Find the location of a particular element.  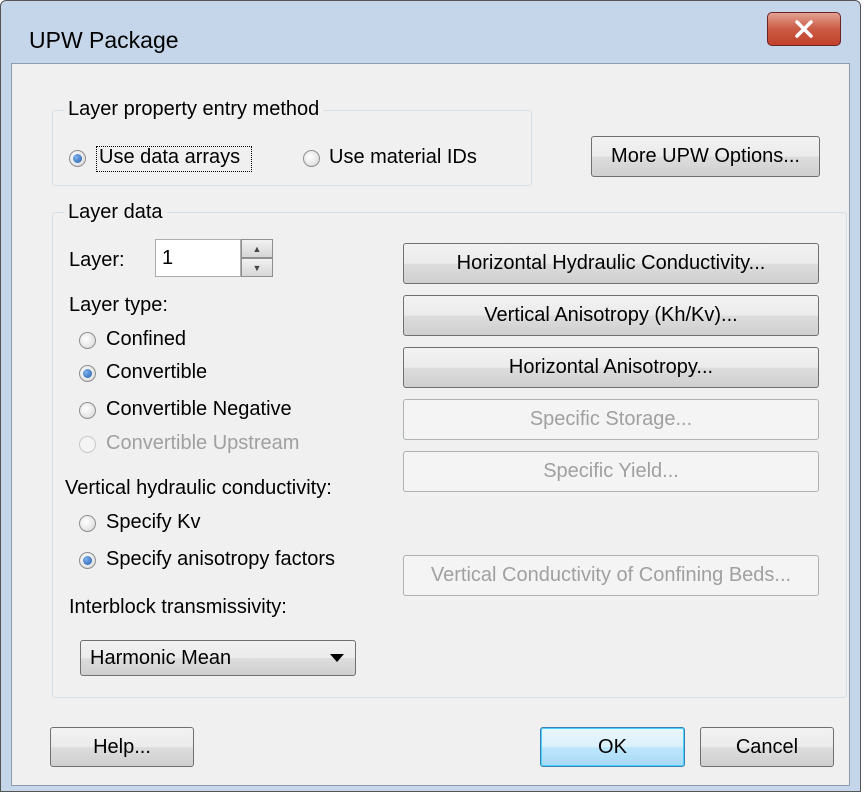

layer-entry-group-label: Layer property entry method is located at coordinates (194, 109).